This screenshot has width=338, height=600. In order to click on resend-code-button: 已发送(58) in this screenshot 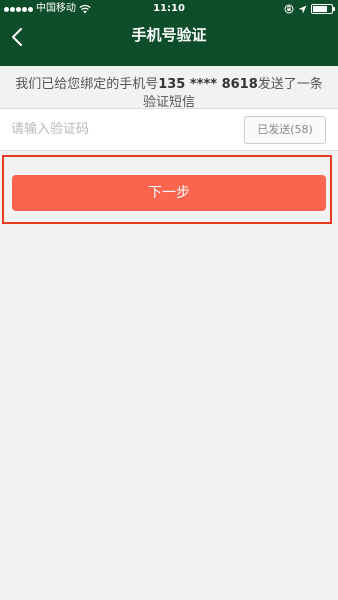, I will do `click(285, 130)`.